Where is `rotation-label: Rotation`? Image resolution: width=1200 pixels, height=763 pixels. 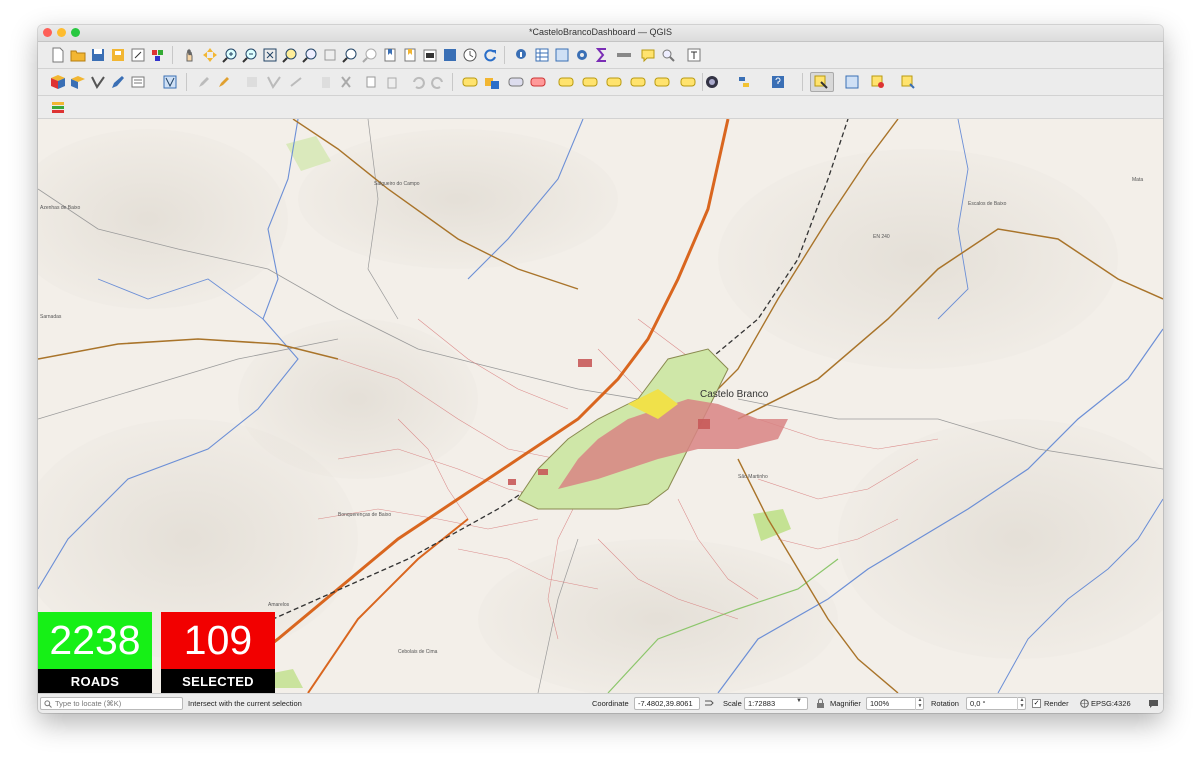 rotation-label: Rotation is located at coordinates (945, 703).